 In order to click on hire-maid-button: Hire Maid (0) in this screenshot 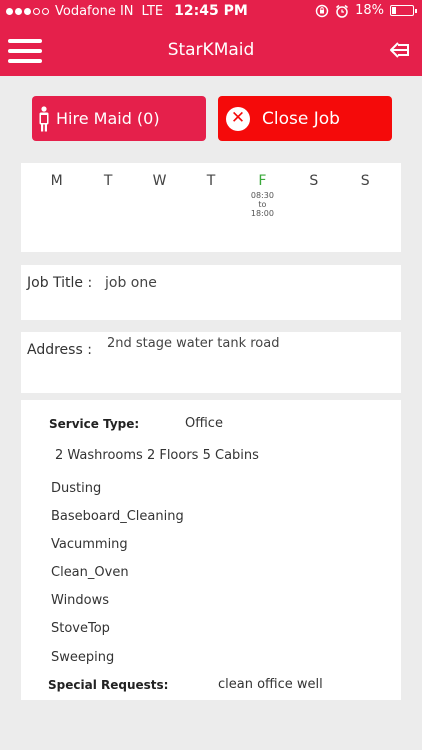, I will do `click(119, 118)`.